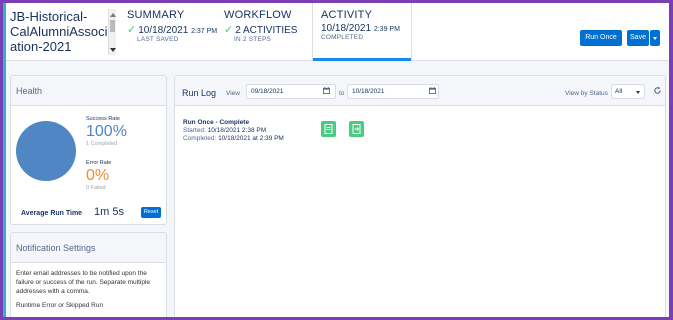 Image resolution: width=673 pixels, height=320 pixels. Describe the element at coordinates (99, 163) in the screenshot. I see `error-rate-label: Error Rate` at that location.